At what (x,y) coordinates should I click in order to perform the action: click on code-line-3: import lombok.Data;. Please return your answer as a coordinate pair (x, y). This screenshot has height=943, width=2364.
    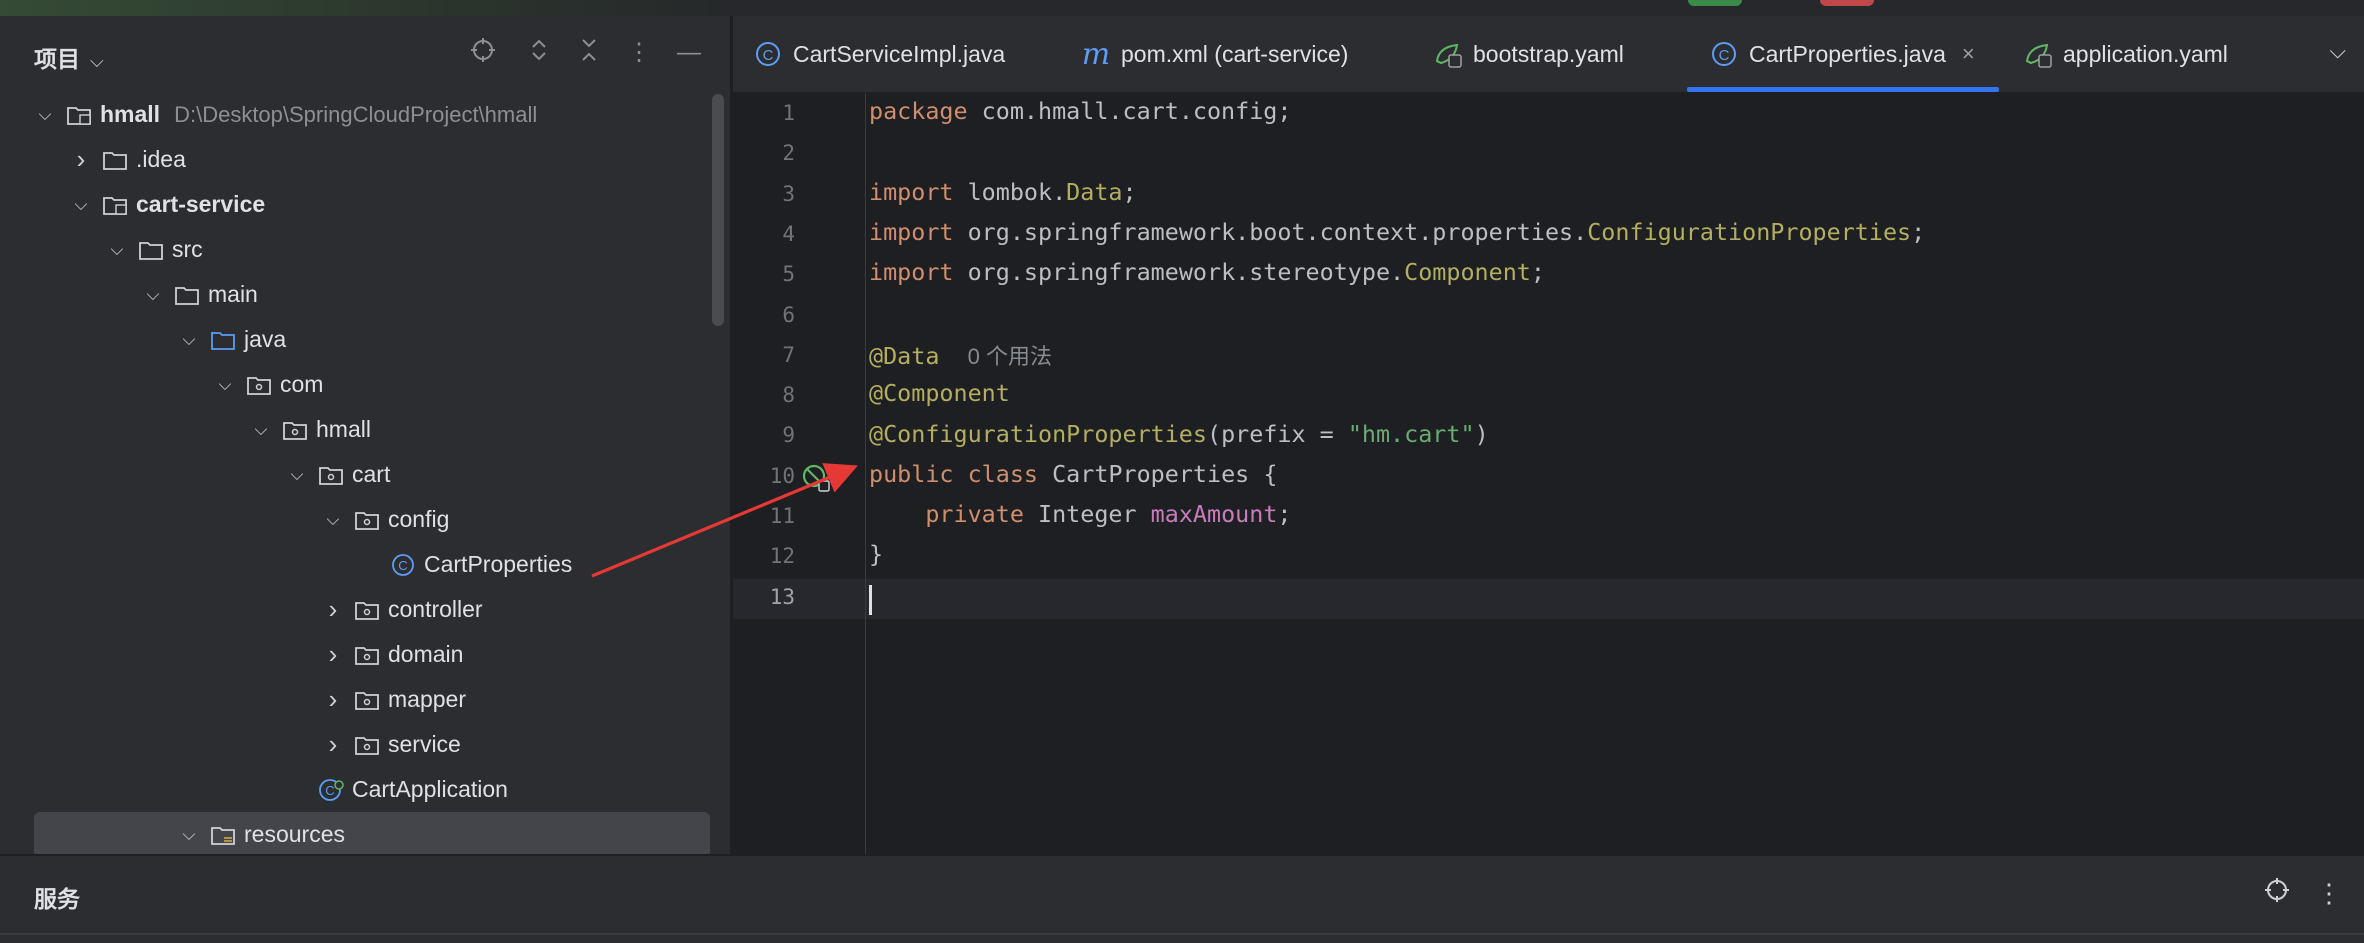
    Looking at the image, I should click on (1003, 192).